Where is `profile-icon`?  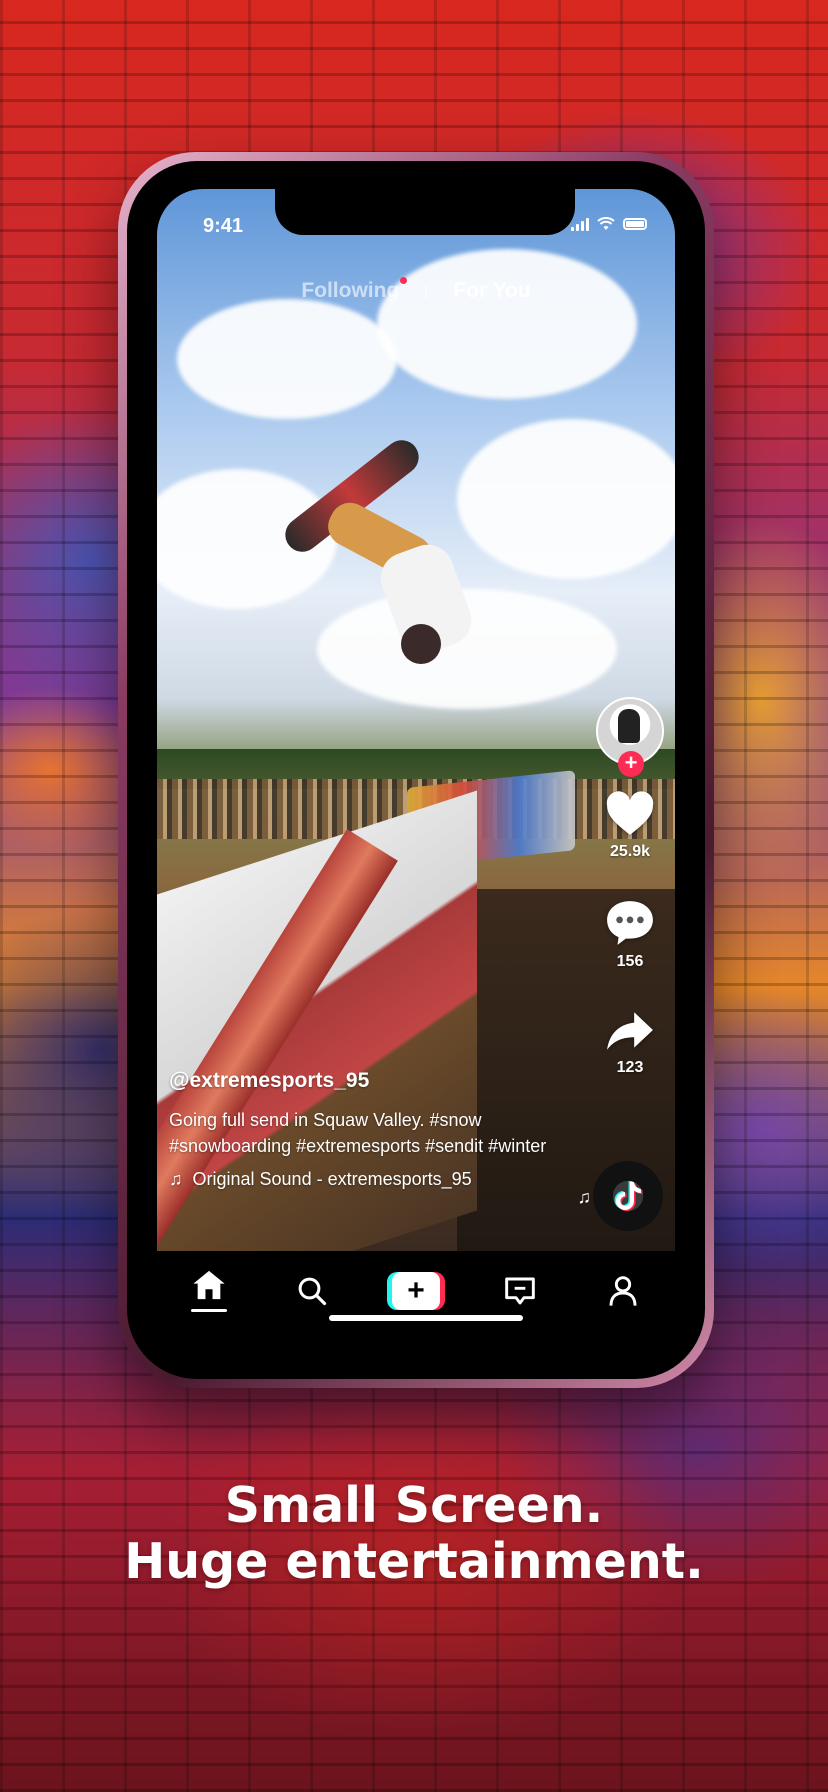
profile-icon is located at coordinates (623, 1290).